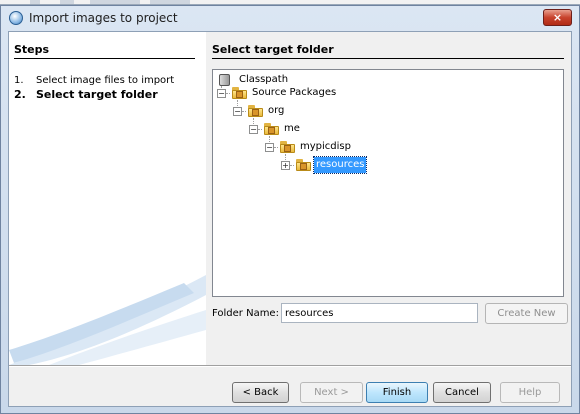  Describe the element at coordinates (340, 165) in the screenshot. I see `tree-node-label-selected: resources` at that location.